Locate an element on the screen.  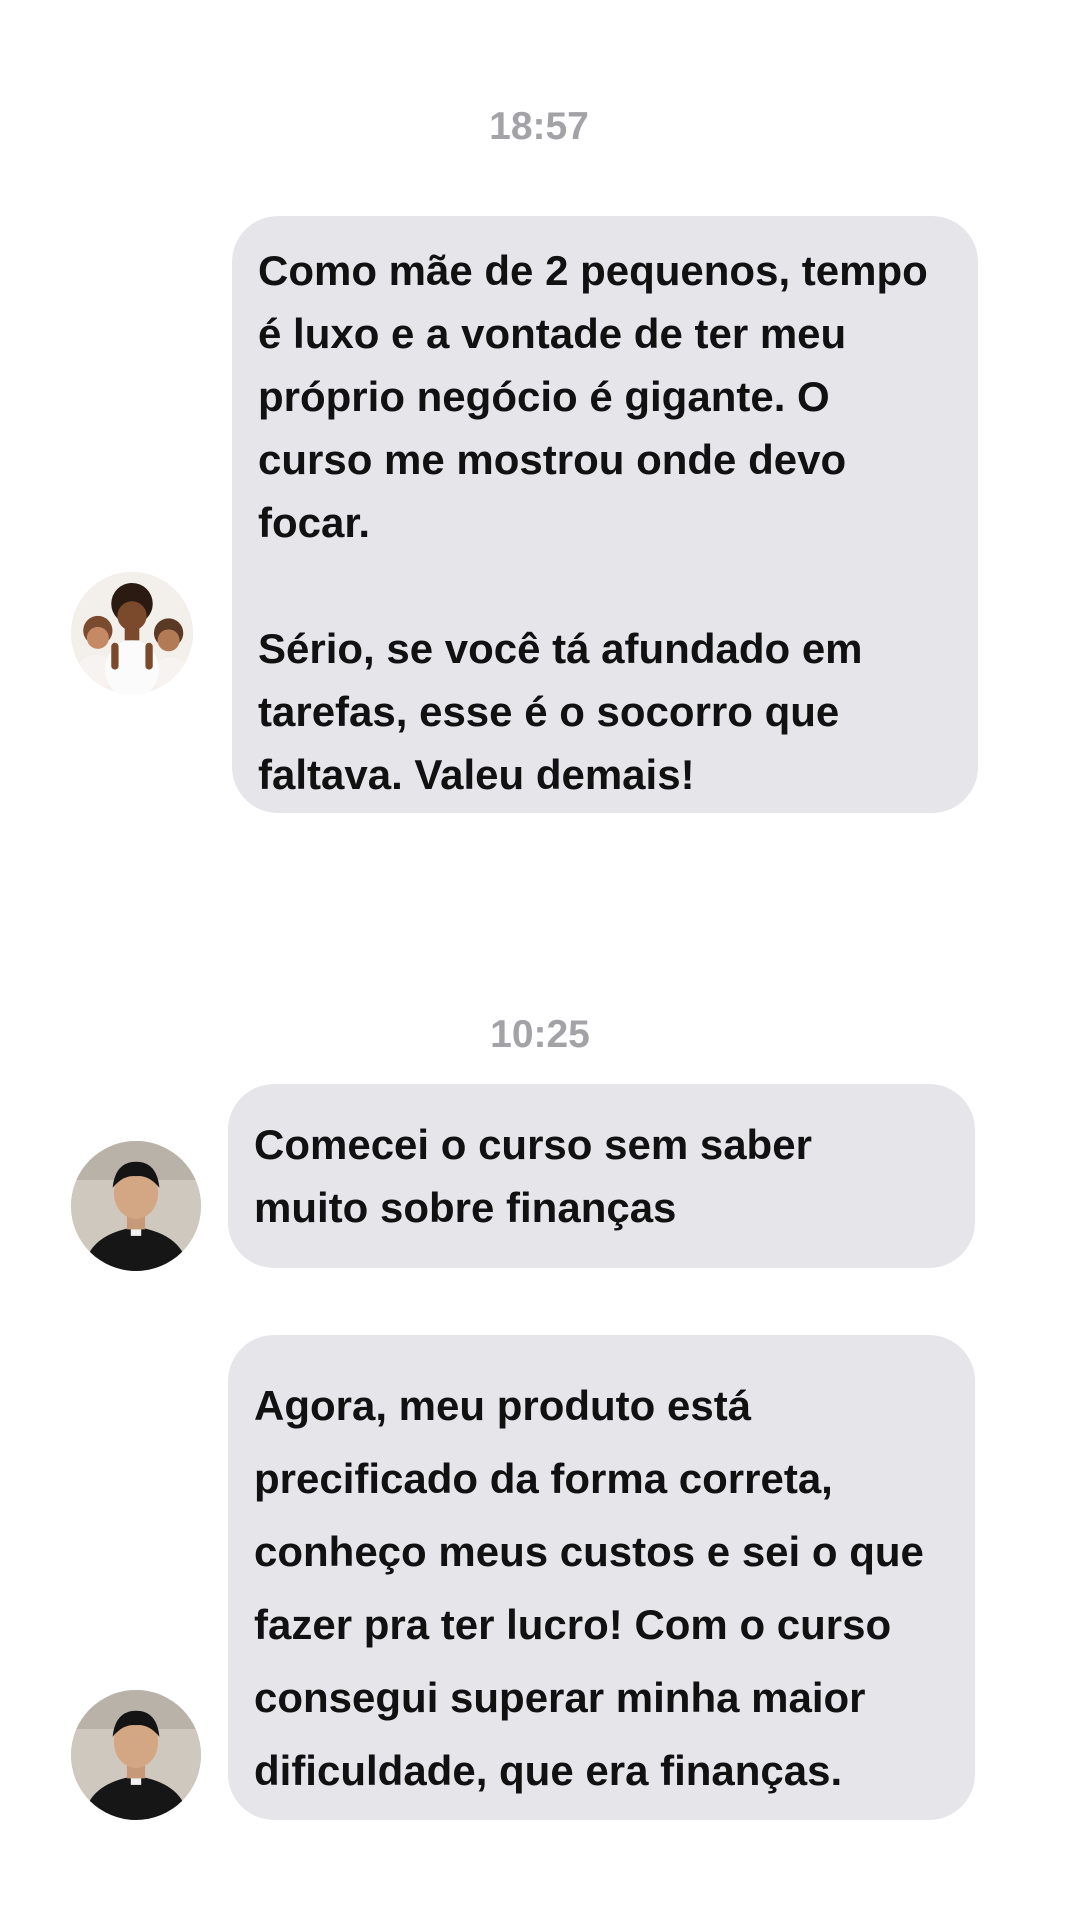
timestamp-2: 10:25 is located at coordinates (540, 1034).